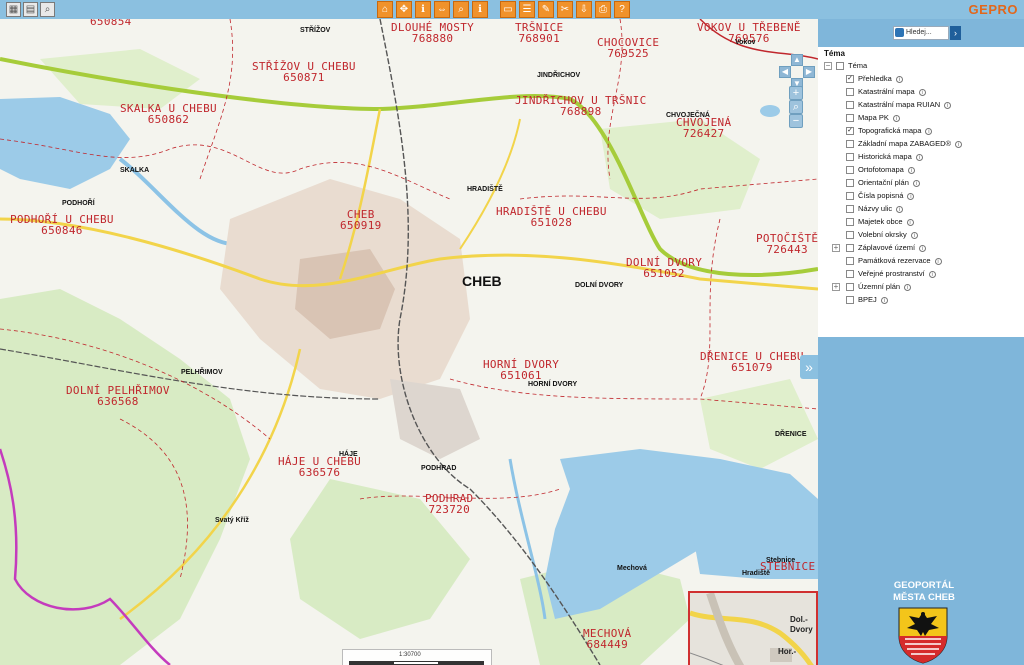 The image size is (1024, 665). What do you see at coordinates (603, 9) in the screenshot?
I see `print-icon: ⎙` at bounding box center [603, 9].